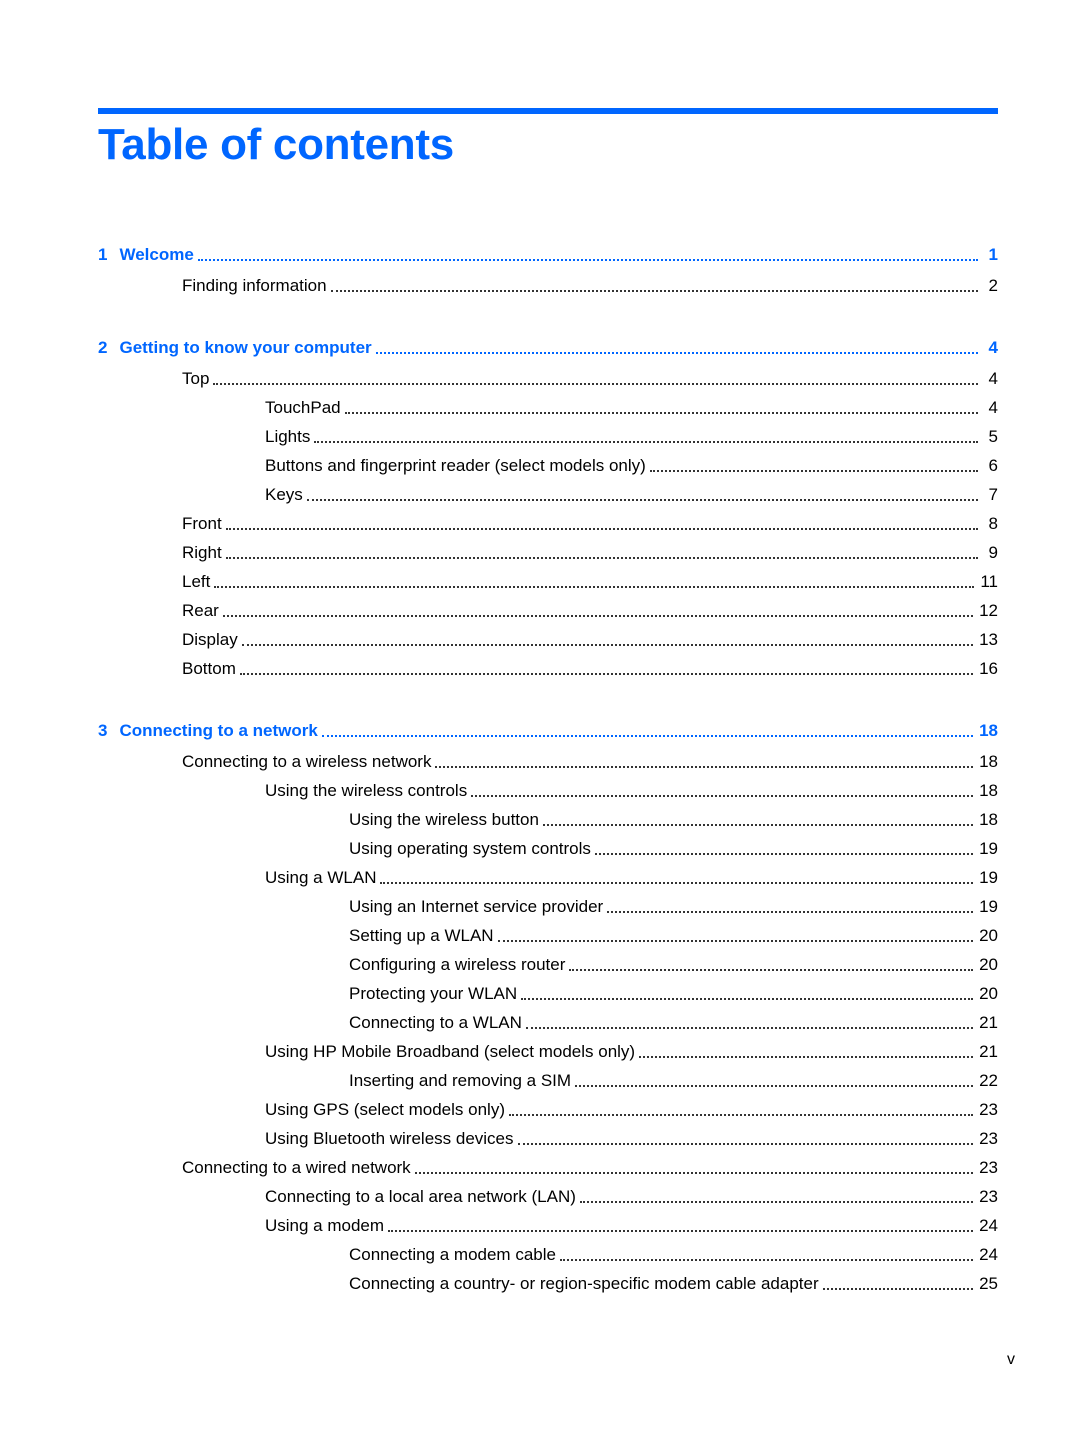 The image size is (1080, 1437). Describe the element at coordinates (548, 1139) in the screenshot. I see `toc-entry: Using Bluetooth wireless devices 23` at that location.